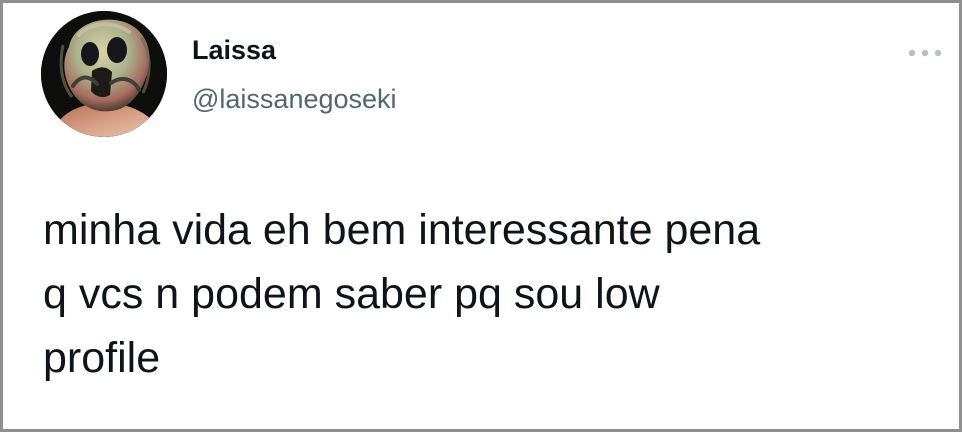 The height and width of the screenshot is (432, 962). What do you see at coordinates (102, 358) in the screenshot?
I see `tweet-text-line: profile` at bounding box center [102, 358].